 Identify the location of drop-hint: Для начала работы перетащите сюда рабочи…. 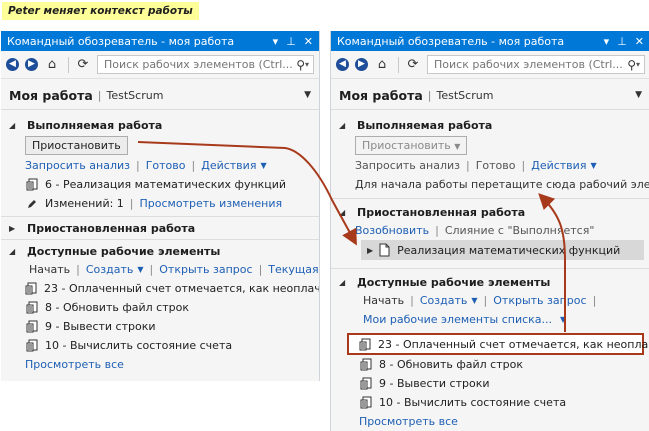
(502, 184).